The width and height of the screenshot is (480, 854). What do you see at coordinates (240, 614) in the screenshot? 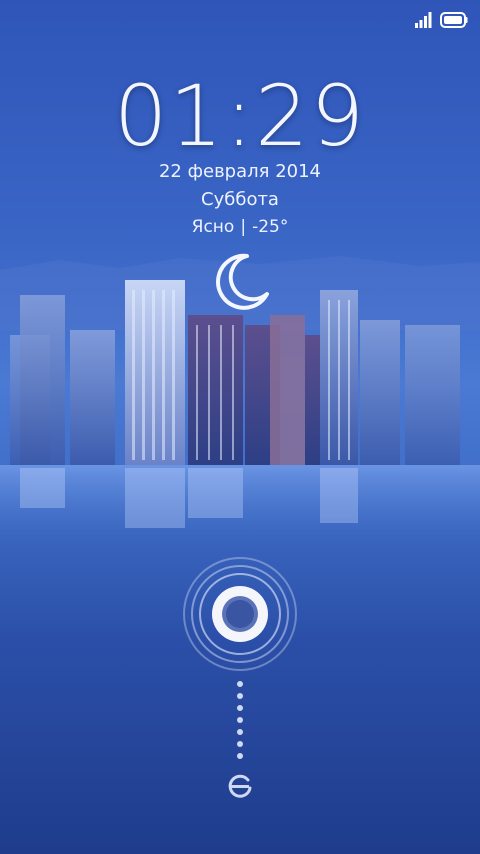
I see `unlock-ring-icon` at bounding box center [240, 614].